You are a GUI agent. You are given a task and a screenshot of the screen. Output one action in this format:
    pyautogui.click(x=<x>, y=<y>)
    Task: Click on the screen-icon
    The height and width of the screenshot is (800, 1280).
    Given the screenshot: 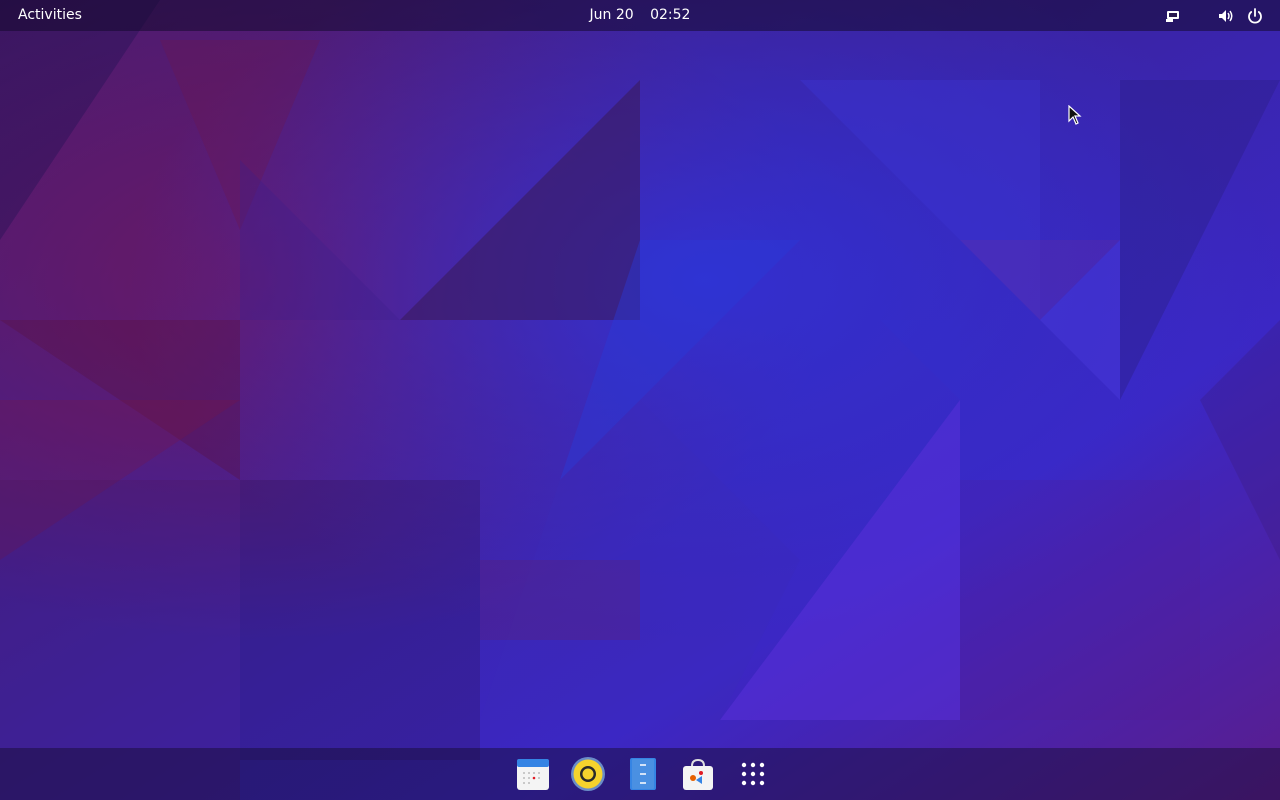 What is the action you would take?
    pyautogui.click(x=1173, y=16)
    